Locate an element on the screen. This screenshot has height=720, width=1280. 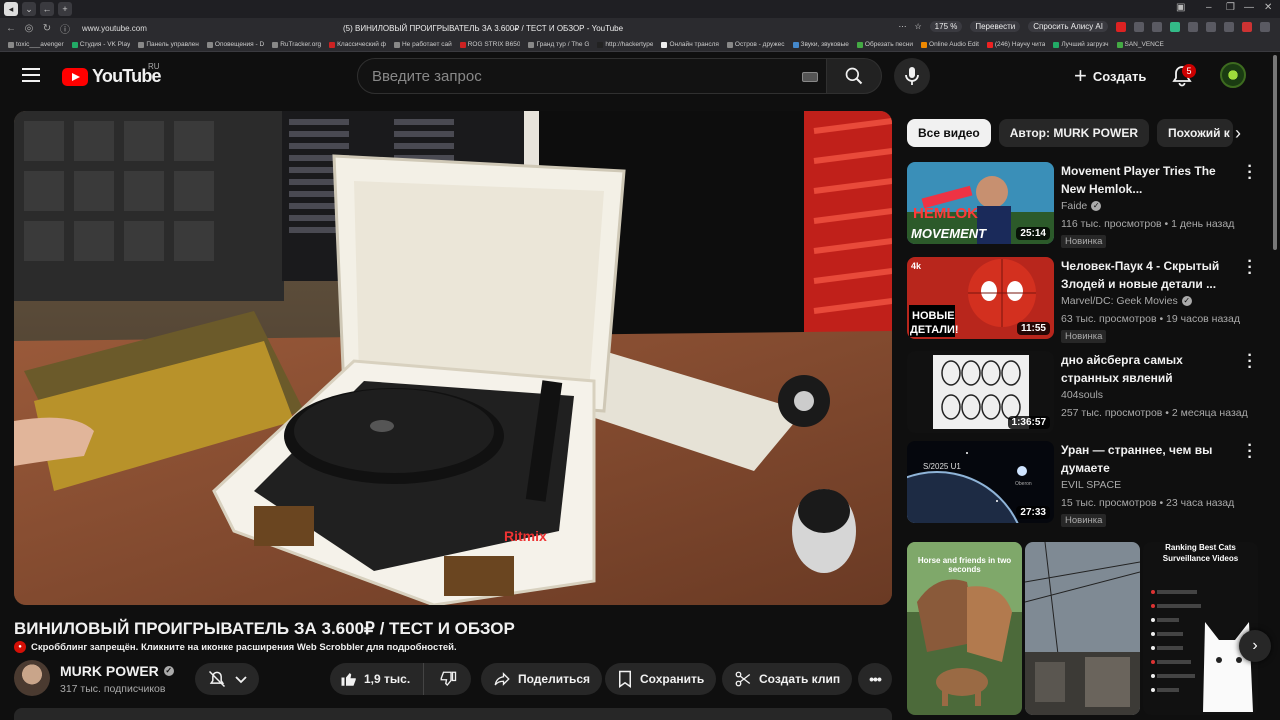
channel-avatar is located at coordinates (32, 678).